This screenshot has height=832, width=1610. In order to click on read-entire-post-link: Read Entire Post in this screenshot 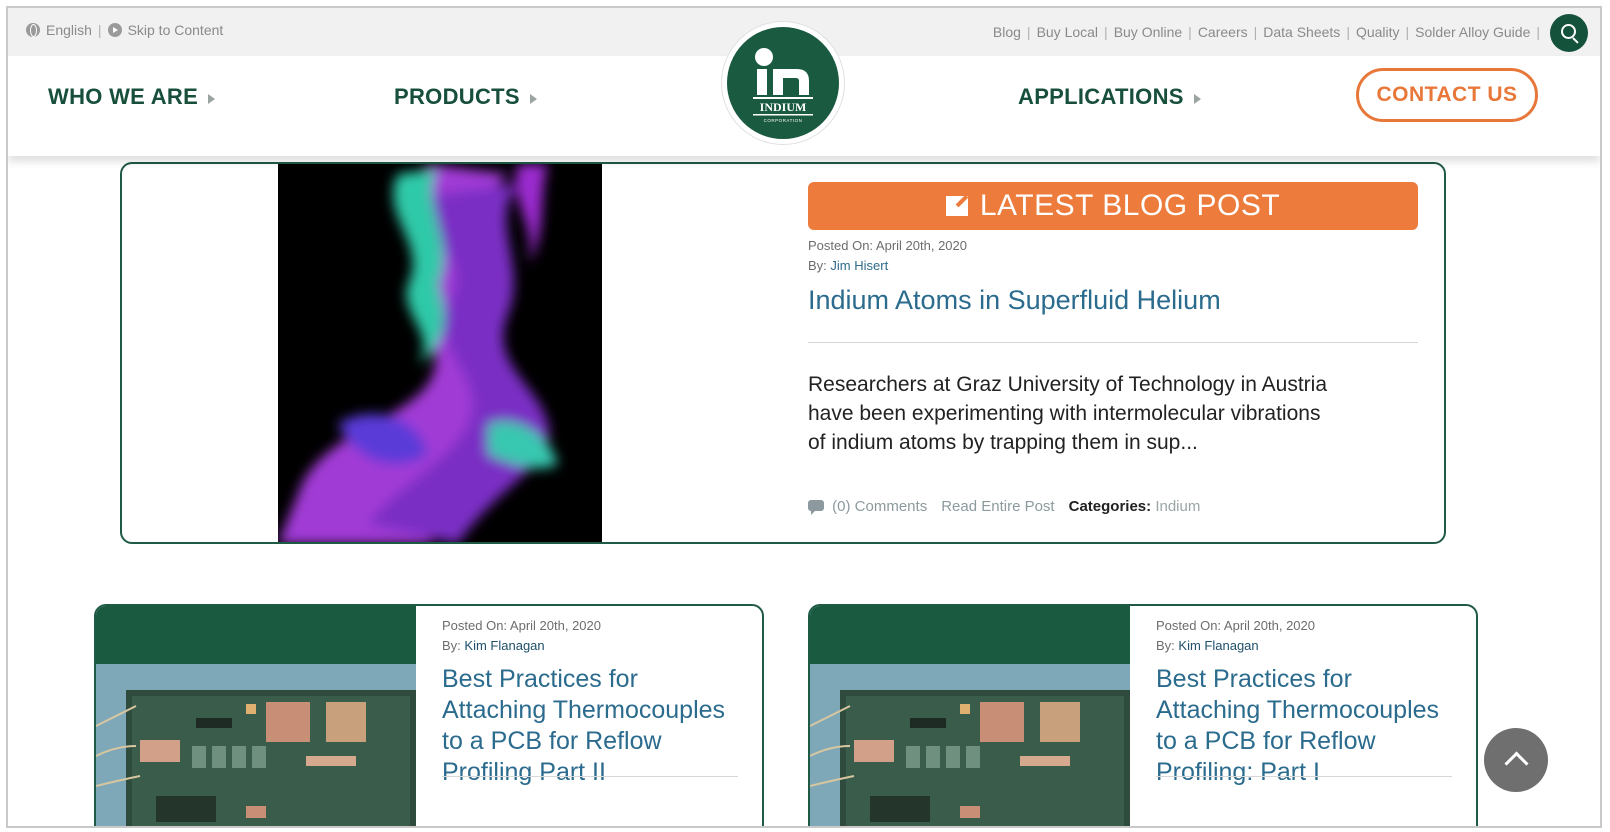, I will do `click(997, 506)`.